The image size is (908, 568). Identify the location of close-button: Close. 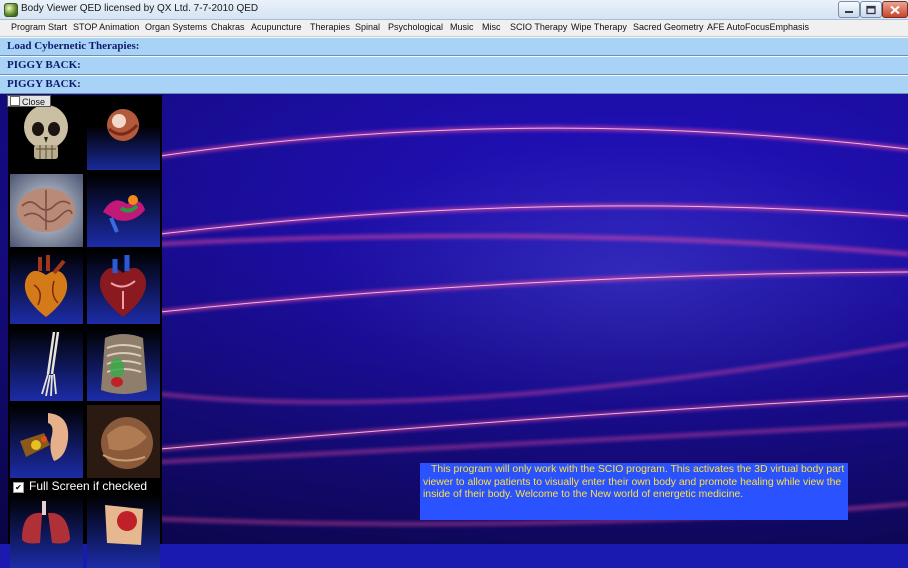
(29, 101).